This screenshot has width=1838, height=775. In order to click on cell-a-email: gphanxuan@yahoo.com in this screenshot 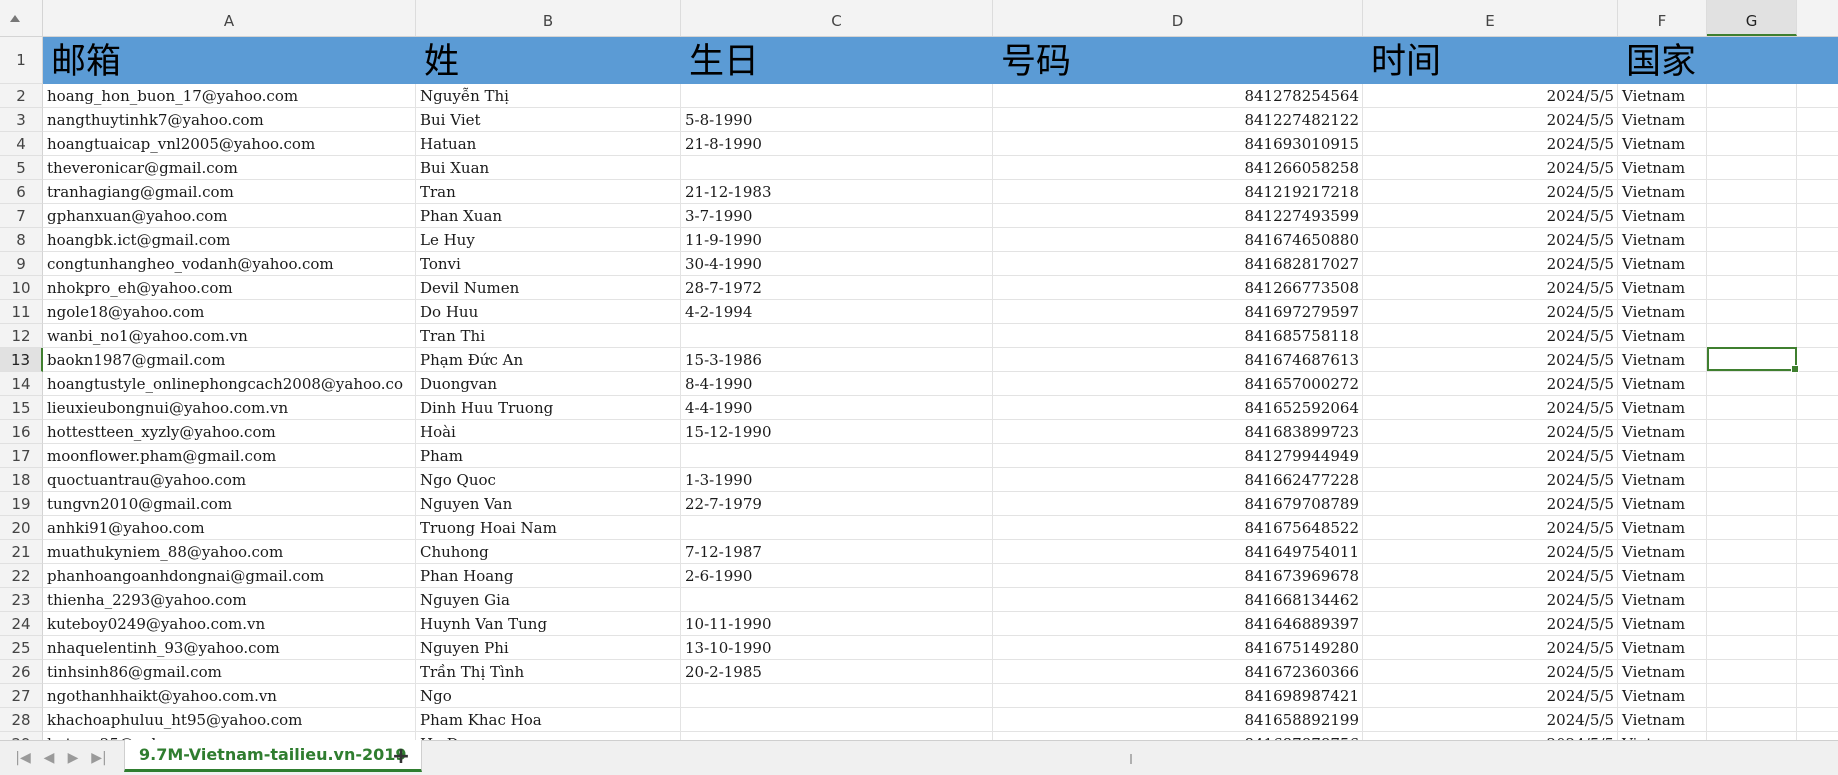, I will do `click(229, 216)`.